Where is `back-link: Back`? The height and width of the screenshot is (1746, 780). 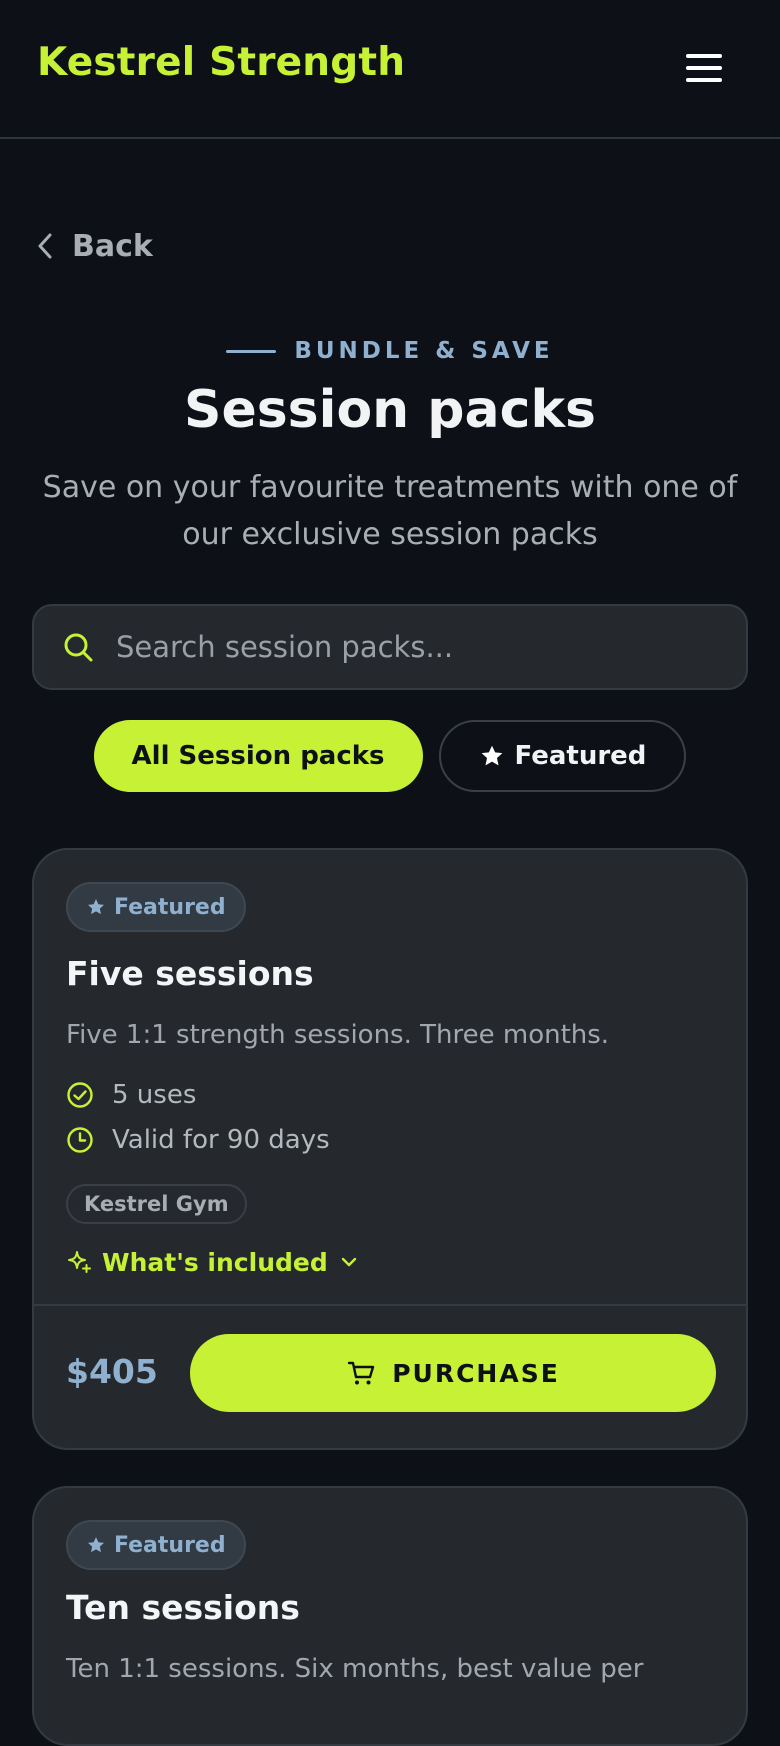
back-link: Back is located at coordinates (94, 246).